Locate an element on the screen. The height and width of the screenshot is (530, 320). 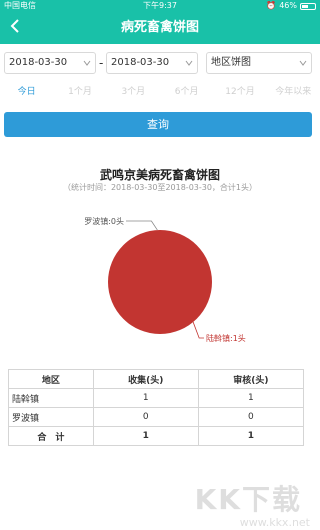
status-bar: 中国电信 下午9:37 ⏰ 46% is located at coordinates (160, 6).